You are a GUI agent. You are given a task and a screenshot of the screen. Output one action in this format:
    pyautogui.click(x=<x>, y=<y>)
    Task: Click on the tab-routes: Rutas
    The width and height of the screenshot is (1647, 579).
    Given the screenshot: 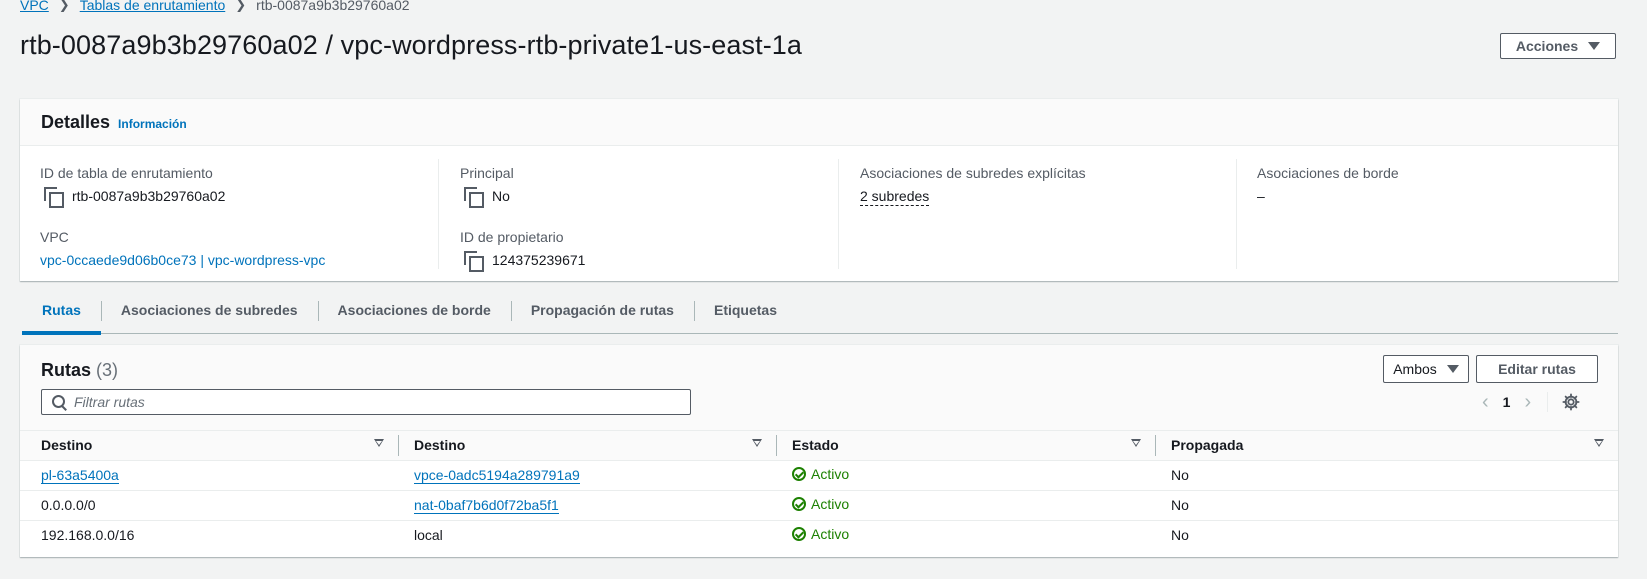 What is the action you would take?
    pyautogui.click(x=61, y=310)
    